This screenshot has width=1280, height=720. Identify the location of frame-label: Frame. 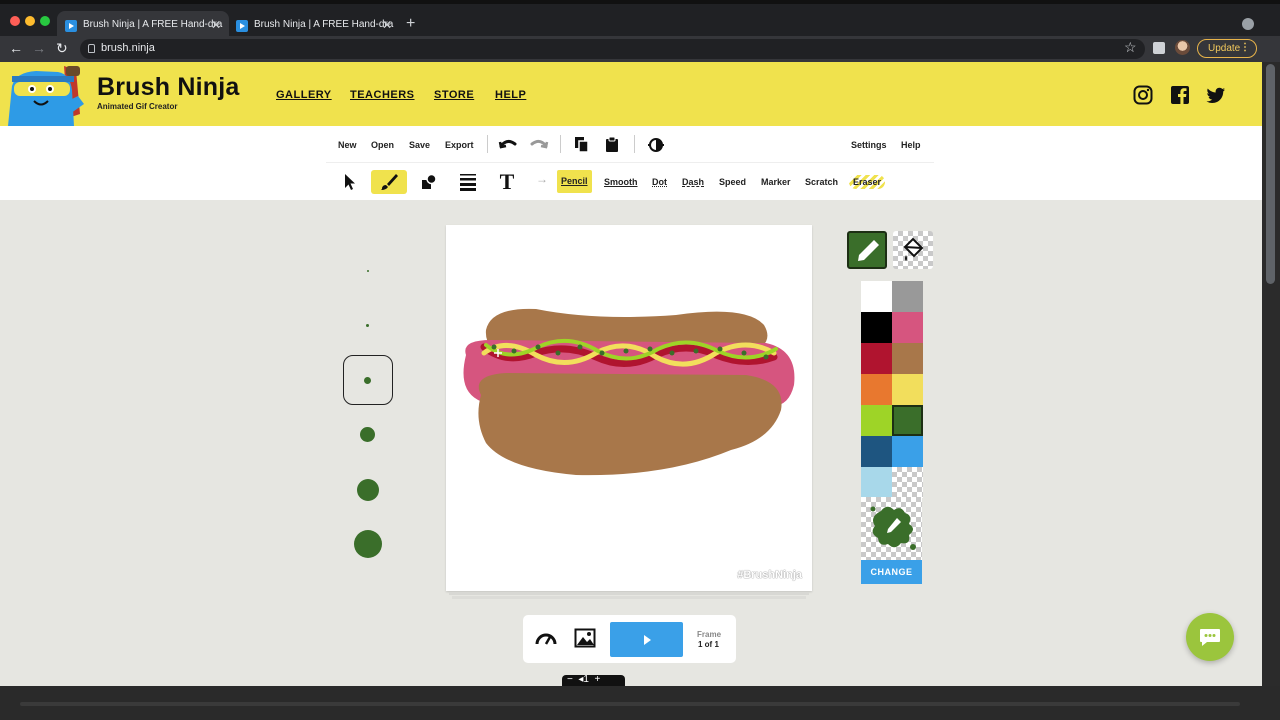
(709, 634).